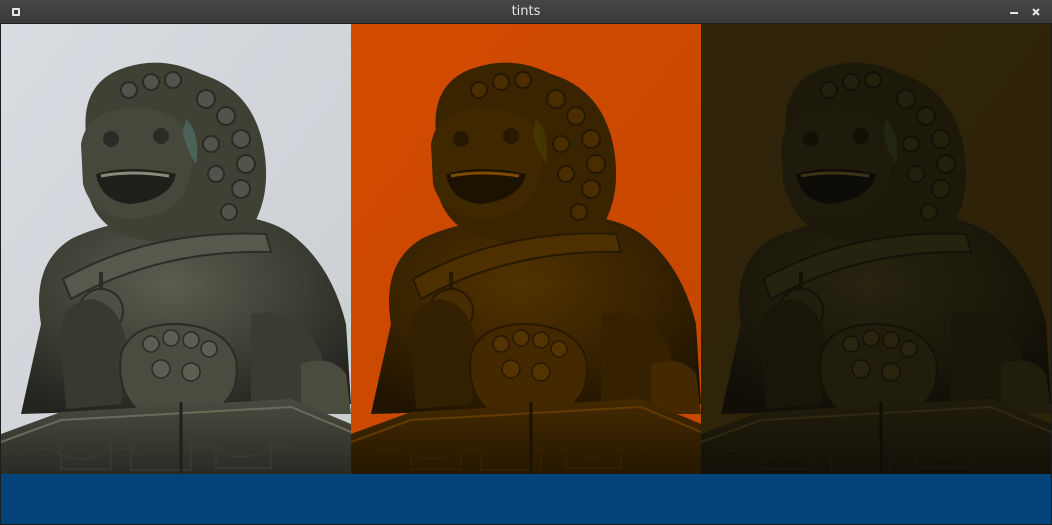 The width and height of the screenshot is (1052, 525). I want to click on window-title: tints, so click(526, 11).